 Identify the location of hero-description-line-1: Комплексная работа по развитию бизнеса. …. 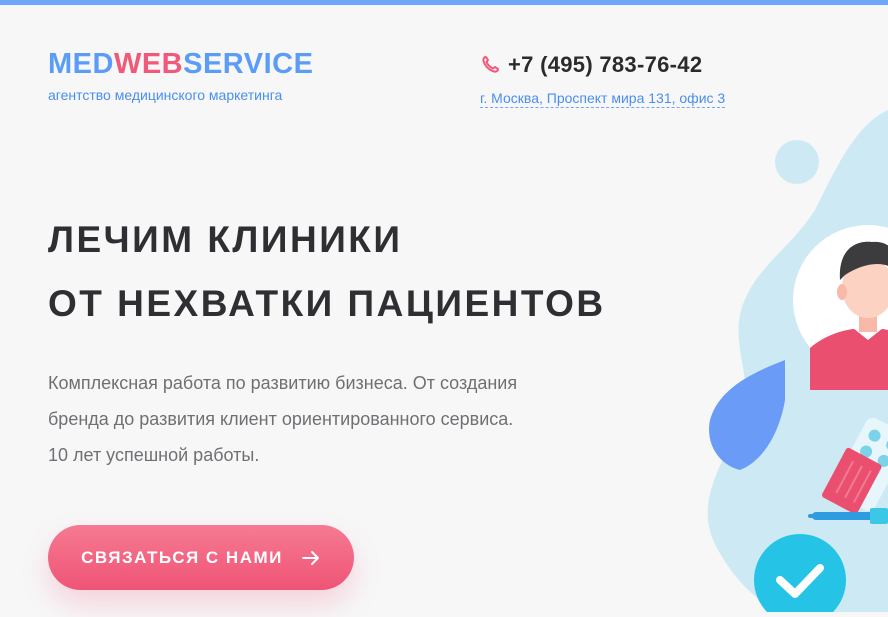
(283, 383).